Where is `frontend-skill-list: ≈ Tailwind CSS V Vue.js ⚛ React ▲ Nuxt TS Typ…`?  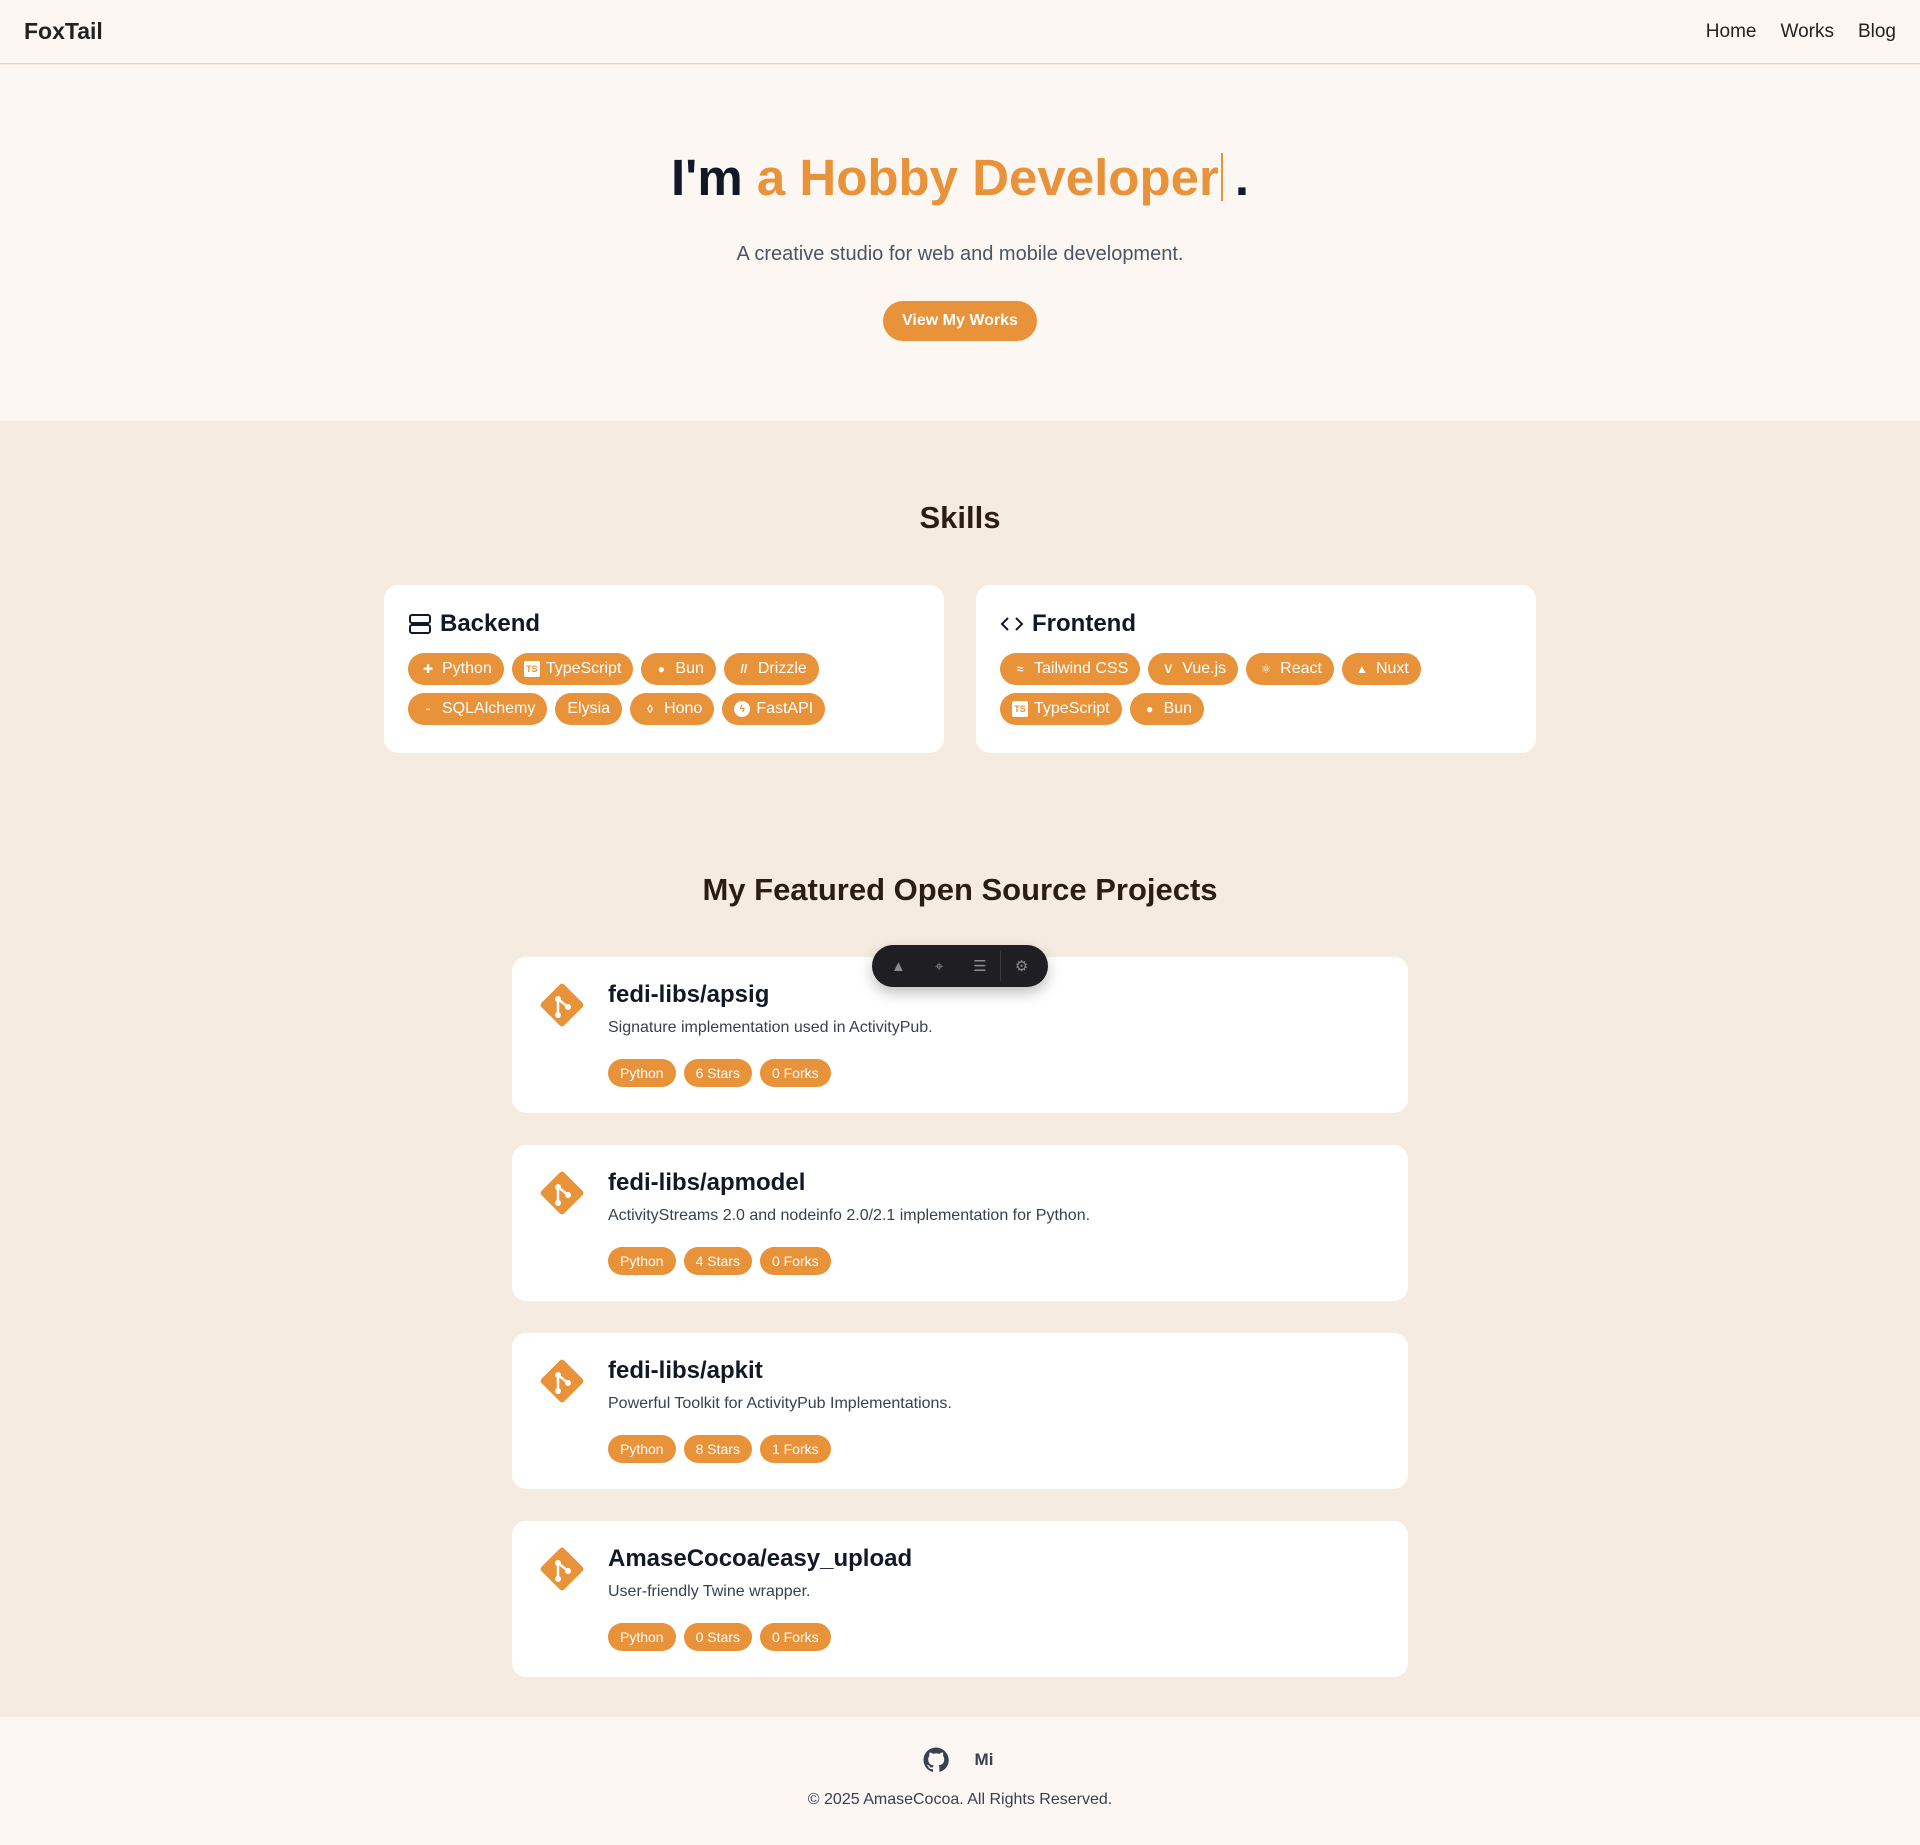 frontend-skill-list: ≈ Tailwind CSS V Vue.js ⚛ React ▲ Nuxt TS Typ… is located at coordinates (1250, 689).